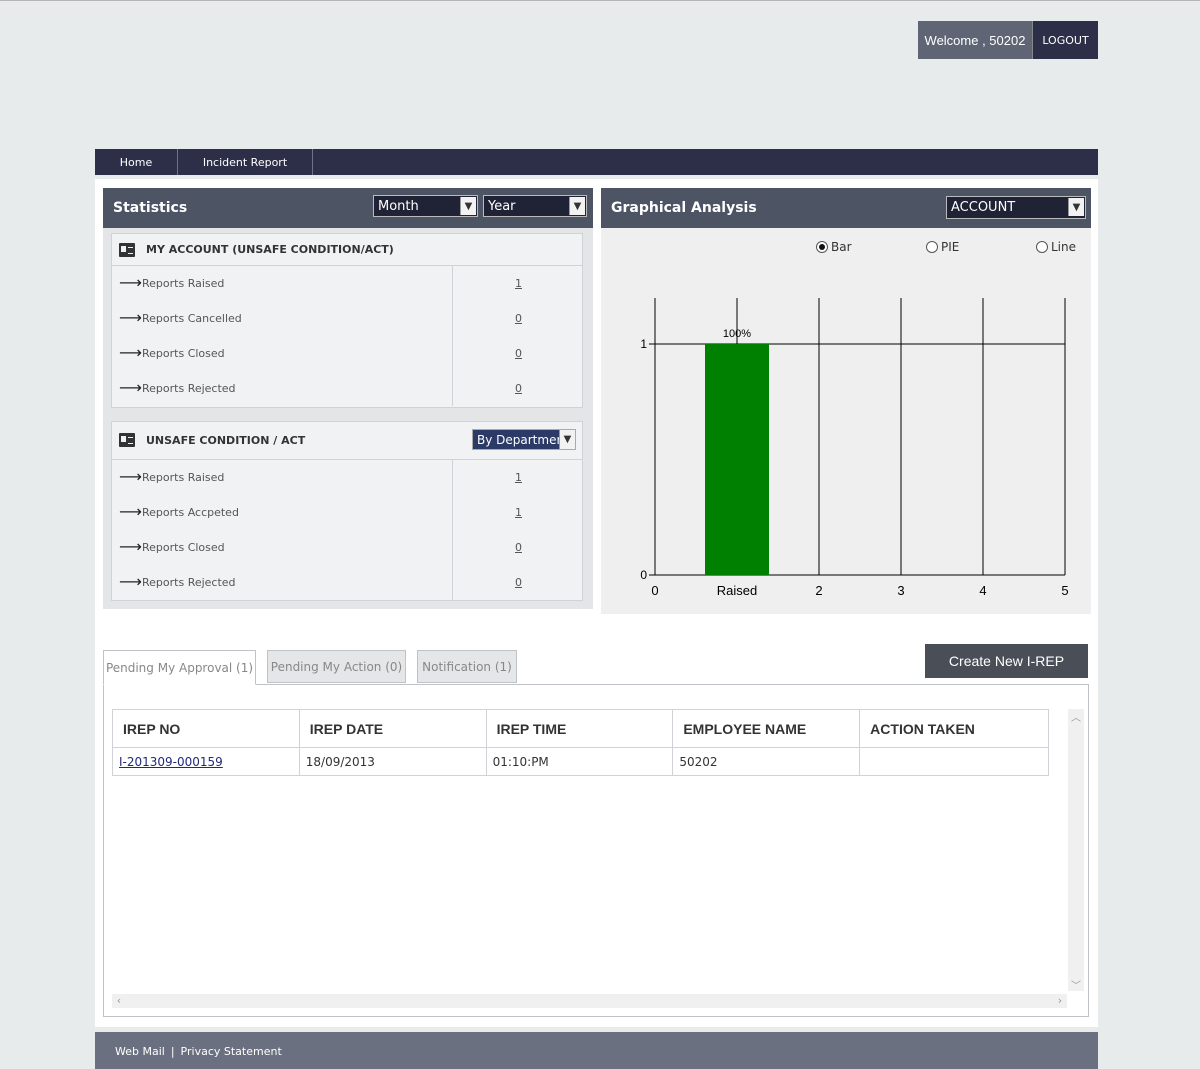 The image size is (1200, 1069). What do you see at coordinates (1076, 984) in the screenshot?
I see `scroll-down-icon: ﹀` at bounding box center [1076, 984].